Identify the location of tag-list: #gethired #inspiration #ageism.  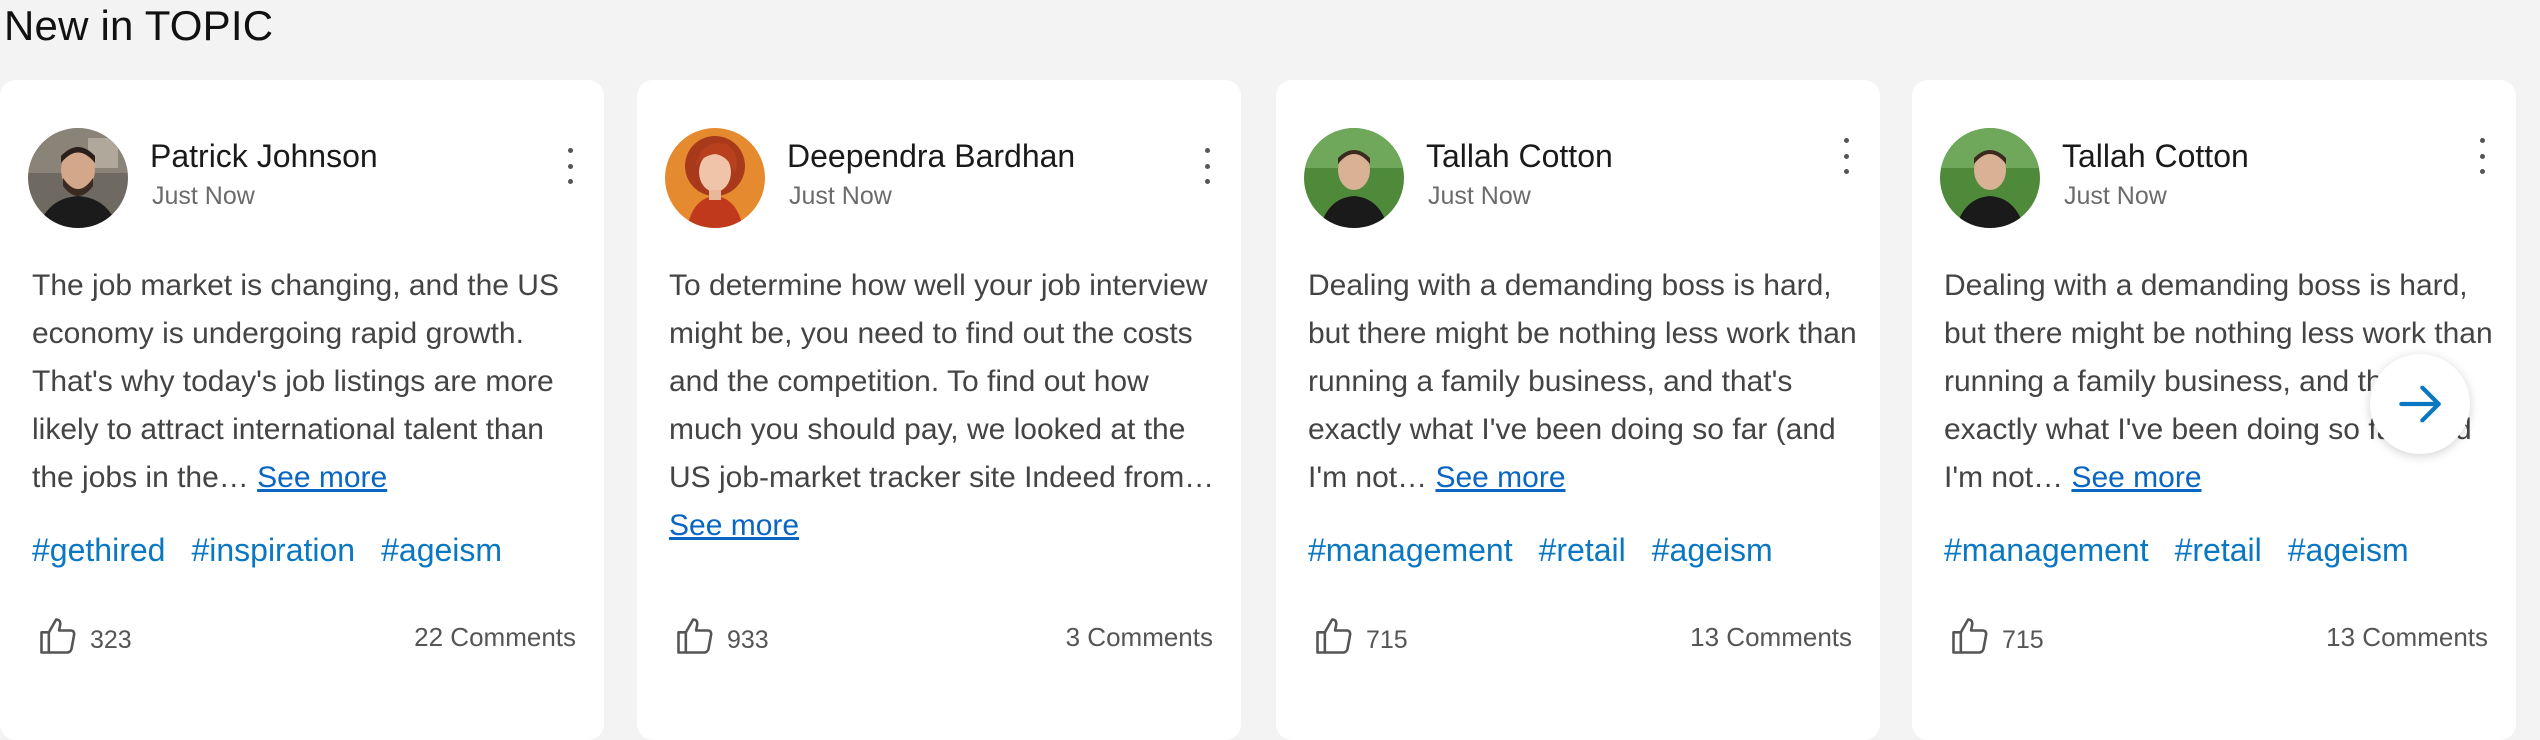
(280, 550).